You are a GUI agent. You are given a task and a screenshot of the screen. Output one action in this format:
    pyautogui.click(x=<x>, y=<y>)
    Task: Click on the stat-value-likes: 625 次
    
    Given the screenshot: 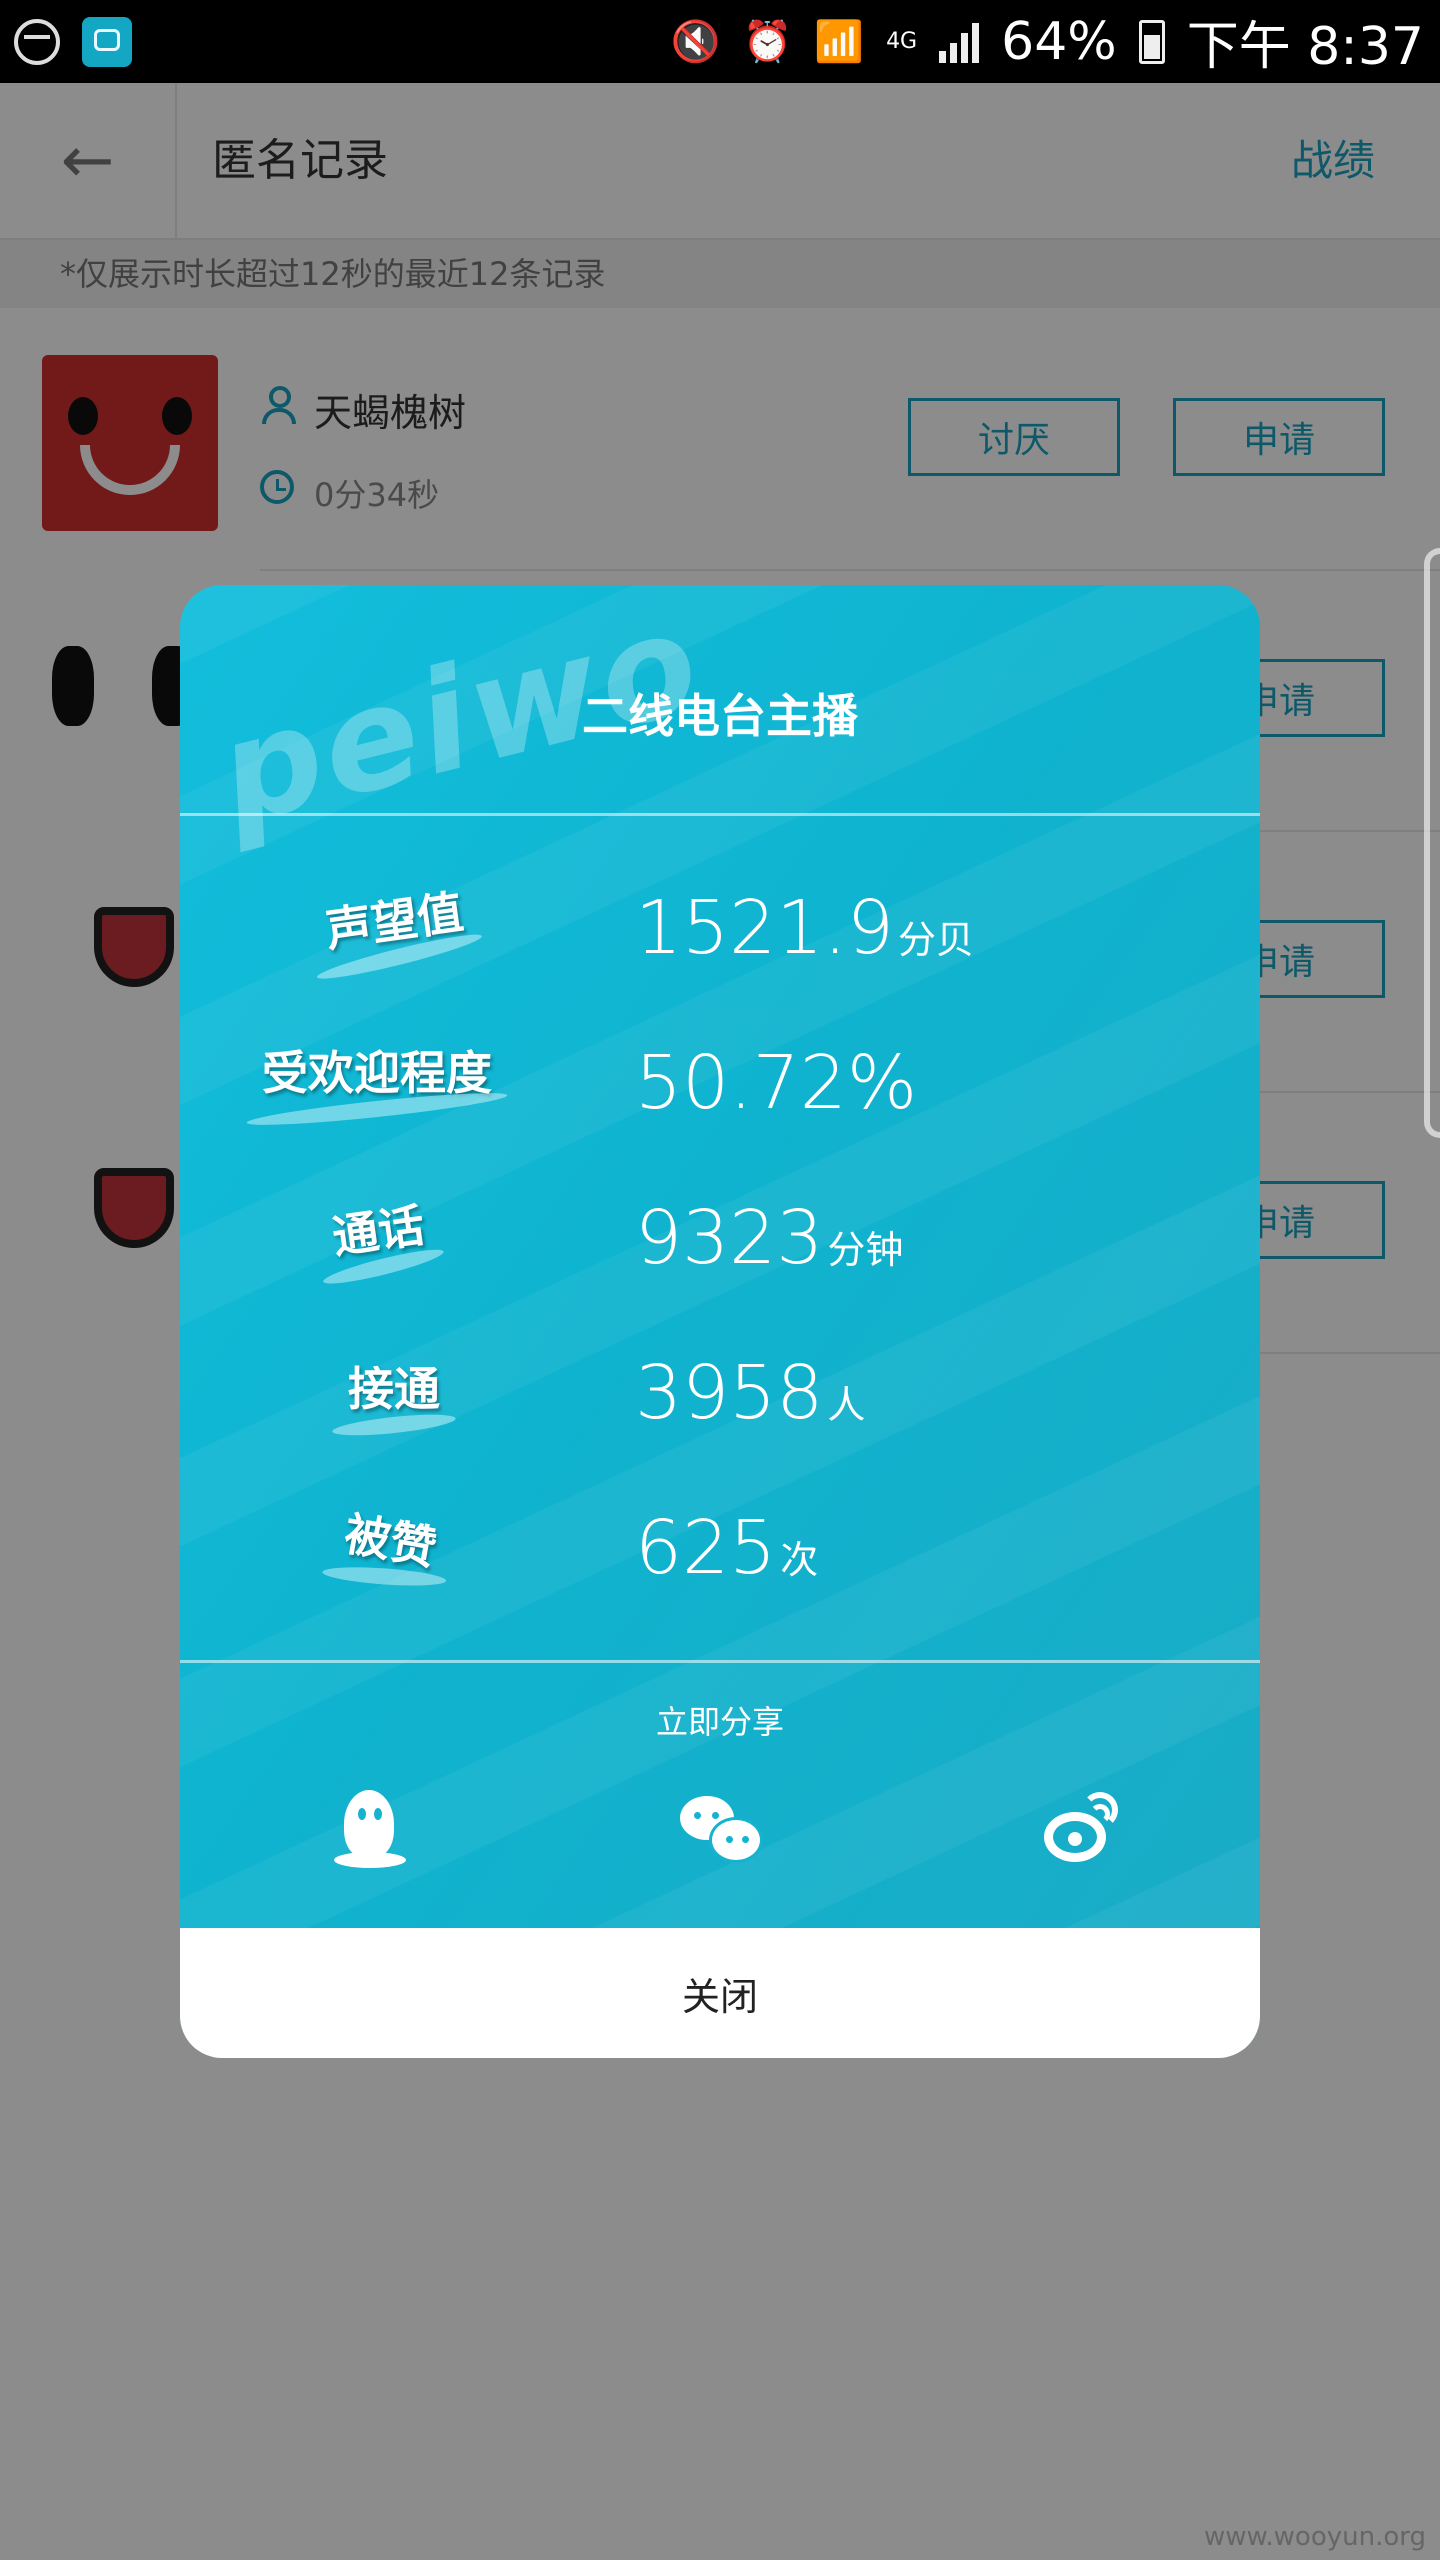 What is the action you would take?
    pyautogui.click(x=727, y=1548)
    